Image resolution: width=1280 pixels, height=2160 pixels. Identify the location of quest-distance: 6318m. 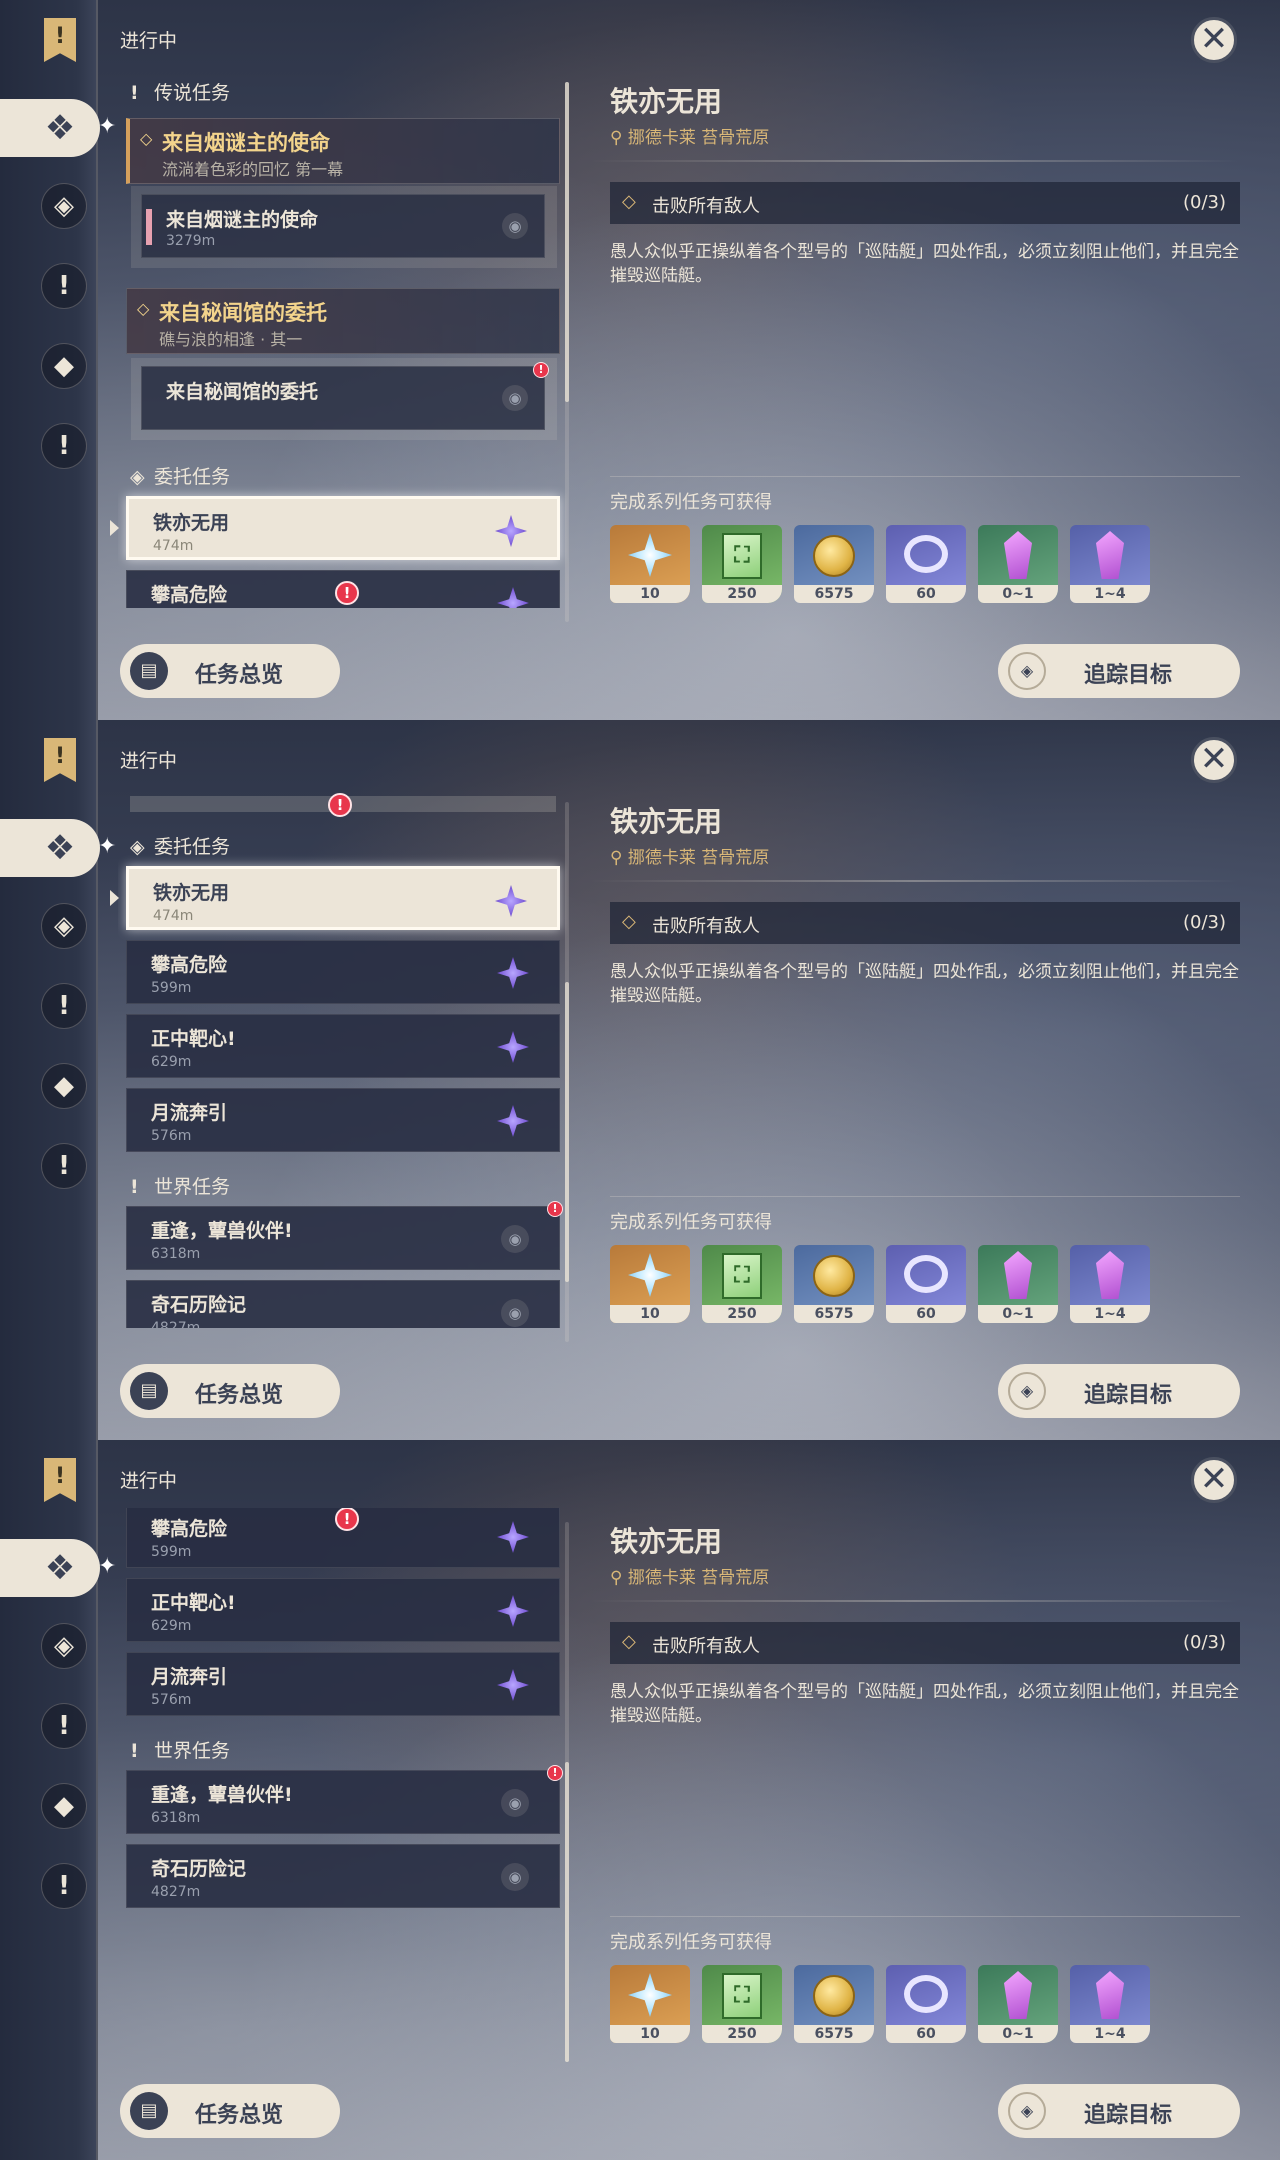
(176, 1818).